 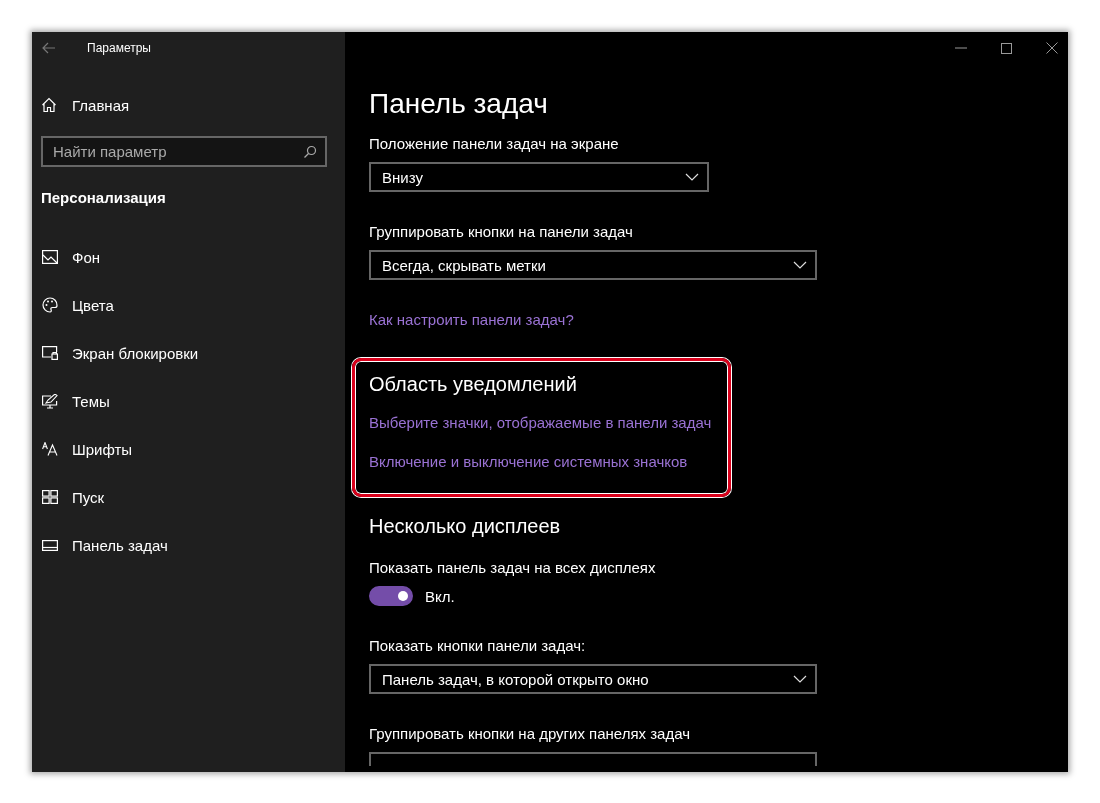 I want to click on sidebar-item: Панель задач, so click(x=100, y=545).